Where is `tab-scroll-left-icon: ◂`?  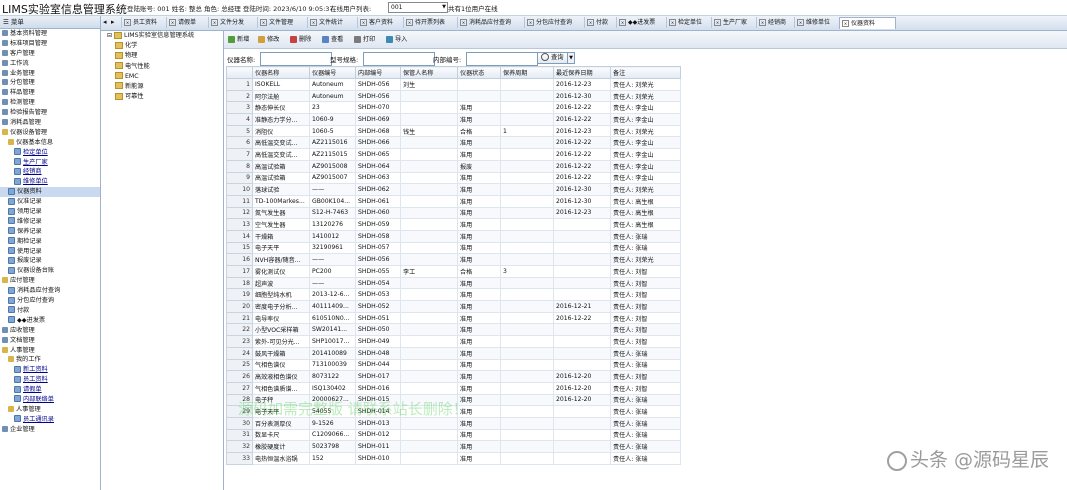 tab-scroll-left-icon: ◂ is located at coordinates (105, 22).